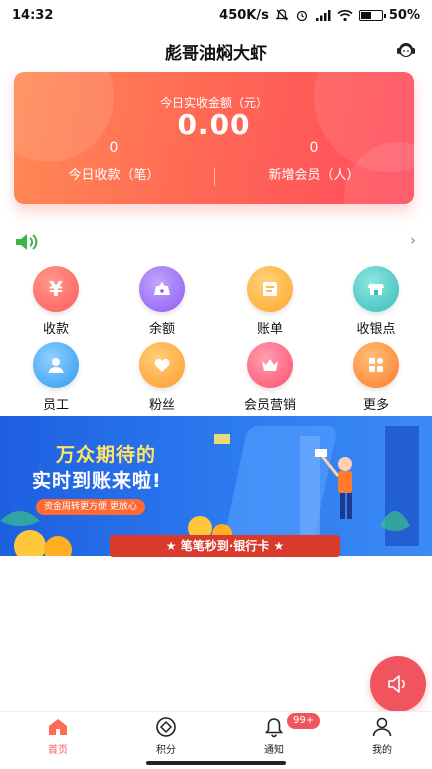  Describe the element at coordinates (162, 365) in the screenshot. I see `heart-icon` at that location.